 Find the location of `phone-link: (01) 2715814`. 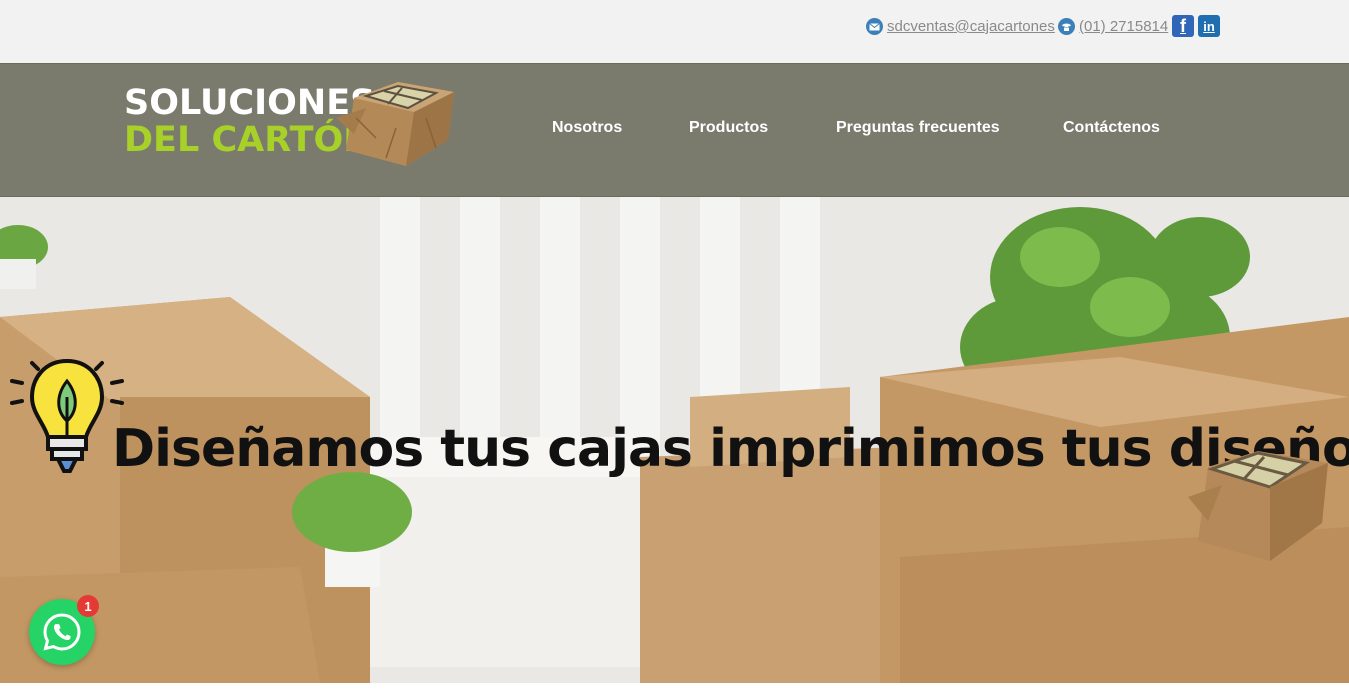

phone-link: (01) 2715814 is located at coordinates (1123, 26).